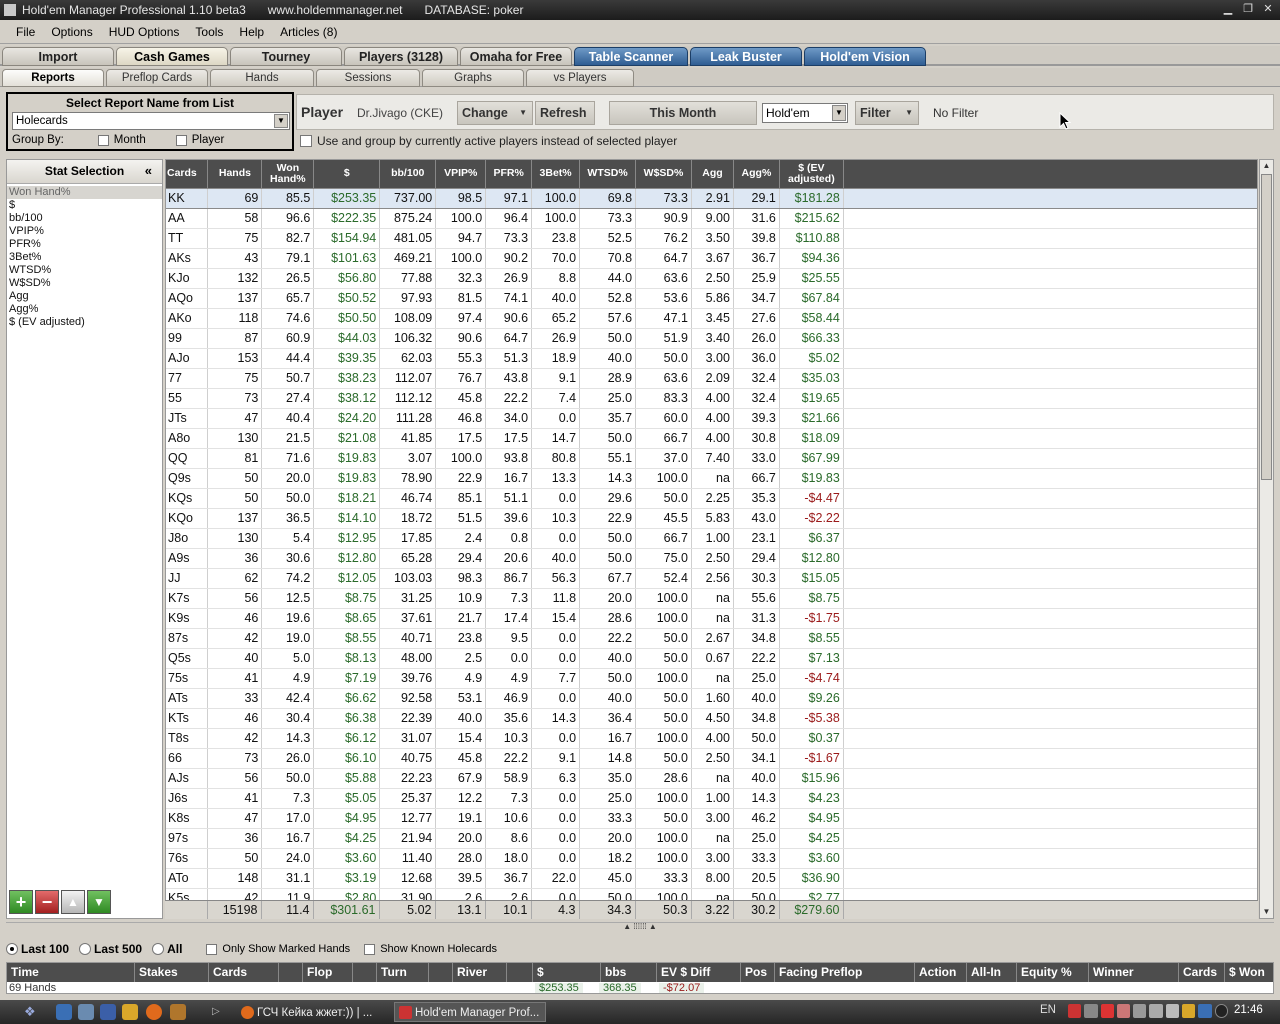 Image resolution: width=1280 pixels, height=1024 pixels. What do you see at coordinates (212, 949) in the screenshot?
I see `marked-hands-checkbox` at bounding box center [212, 949].